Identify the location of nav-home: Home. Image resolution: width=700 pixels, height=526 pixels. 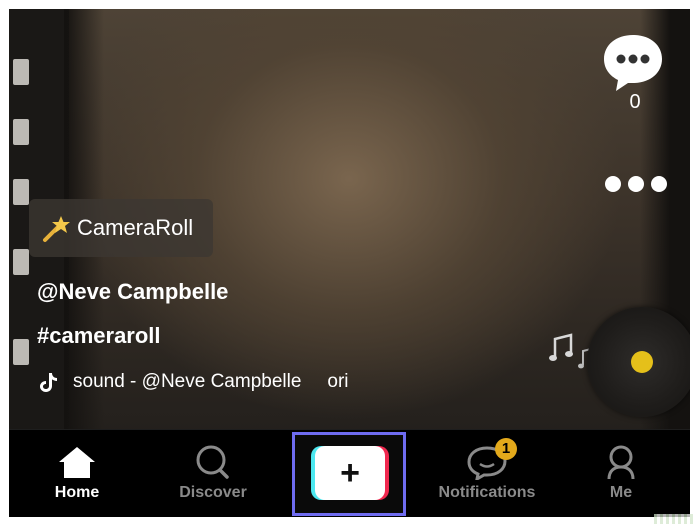
(77, 473).